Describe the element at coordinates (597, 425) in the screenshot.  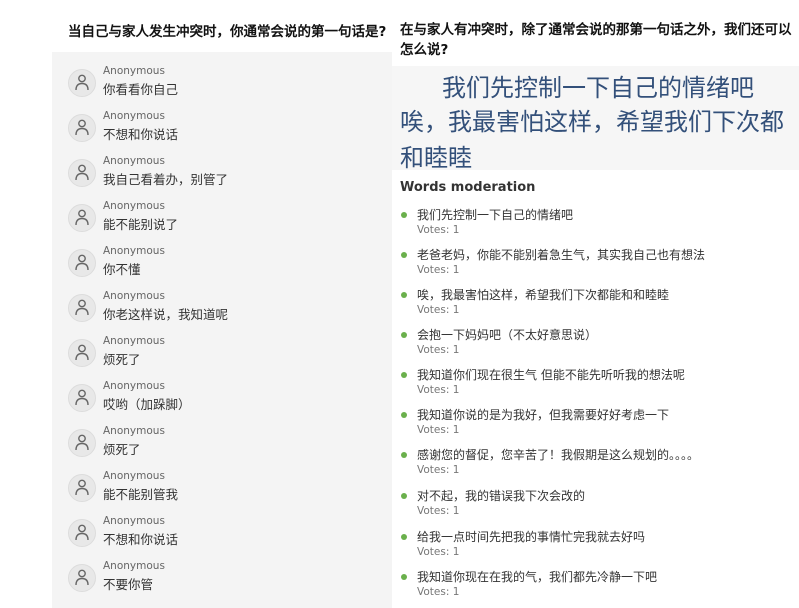
I see `moderation-item: 我知道你说的是为我好，但我需要好好考虑一下 Votes: 1` at that location.